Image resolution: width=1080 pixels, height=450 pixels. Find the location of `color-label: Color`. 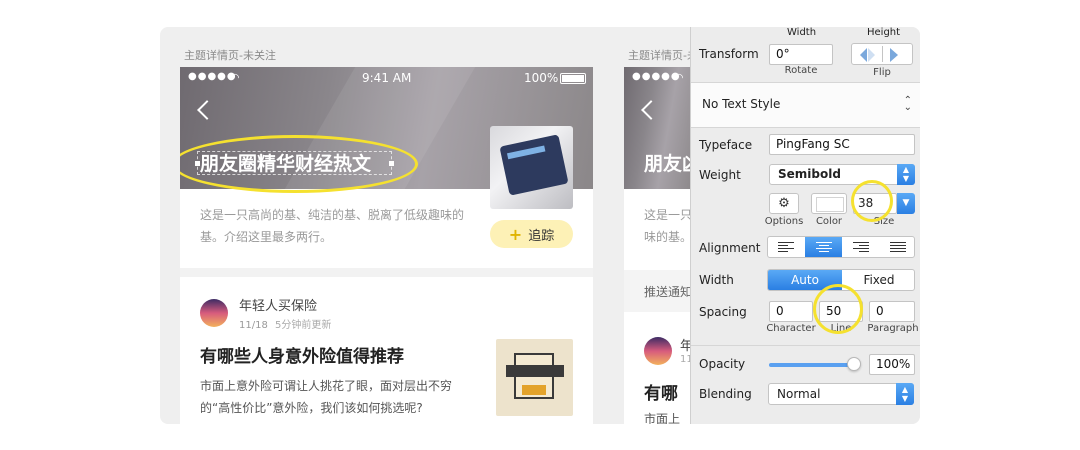

color-label: Color is located at coordinates (829, 221).